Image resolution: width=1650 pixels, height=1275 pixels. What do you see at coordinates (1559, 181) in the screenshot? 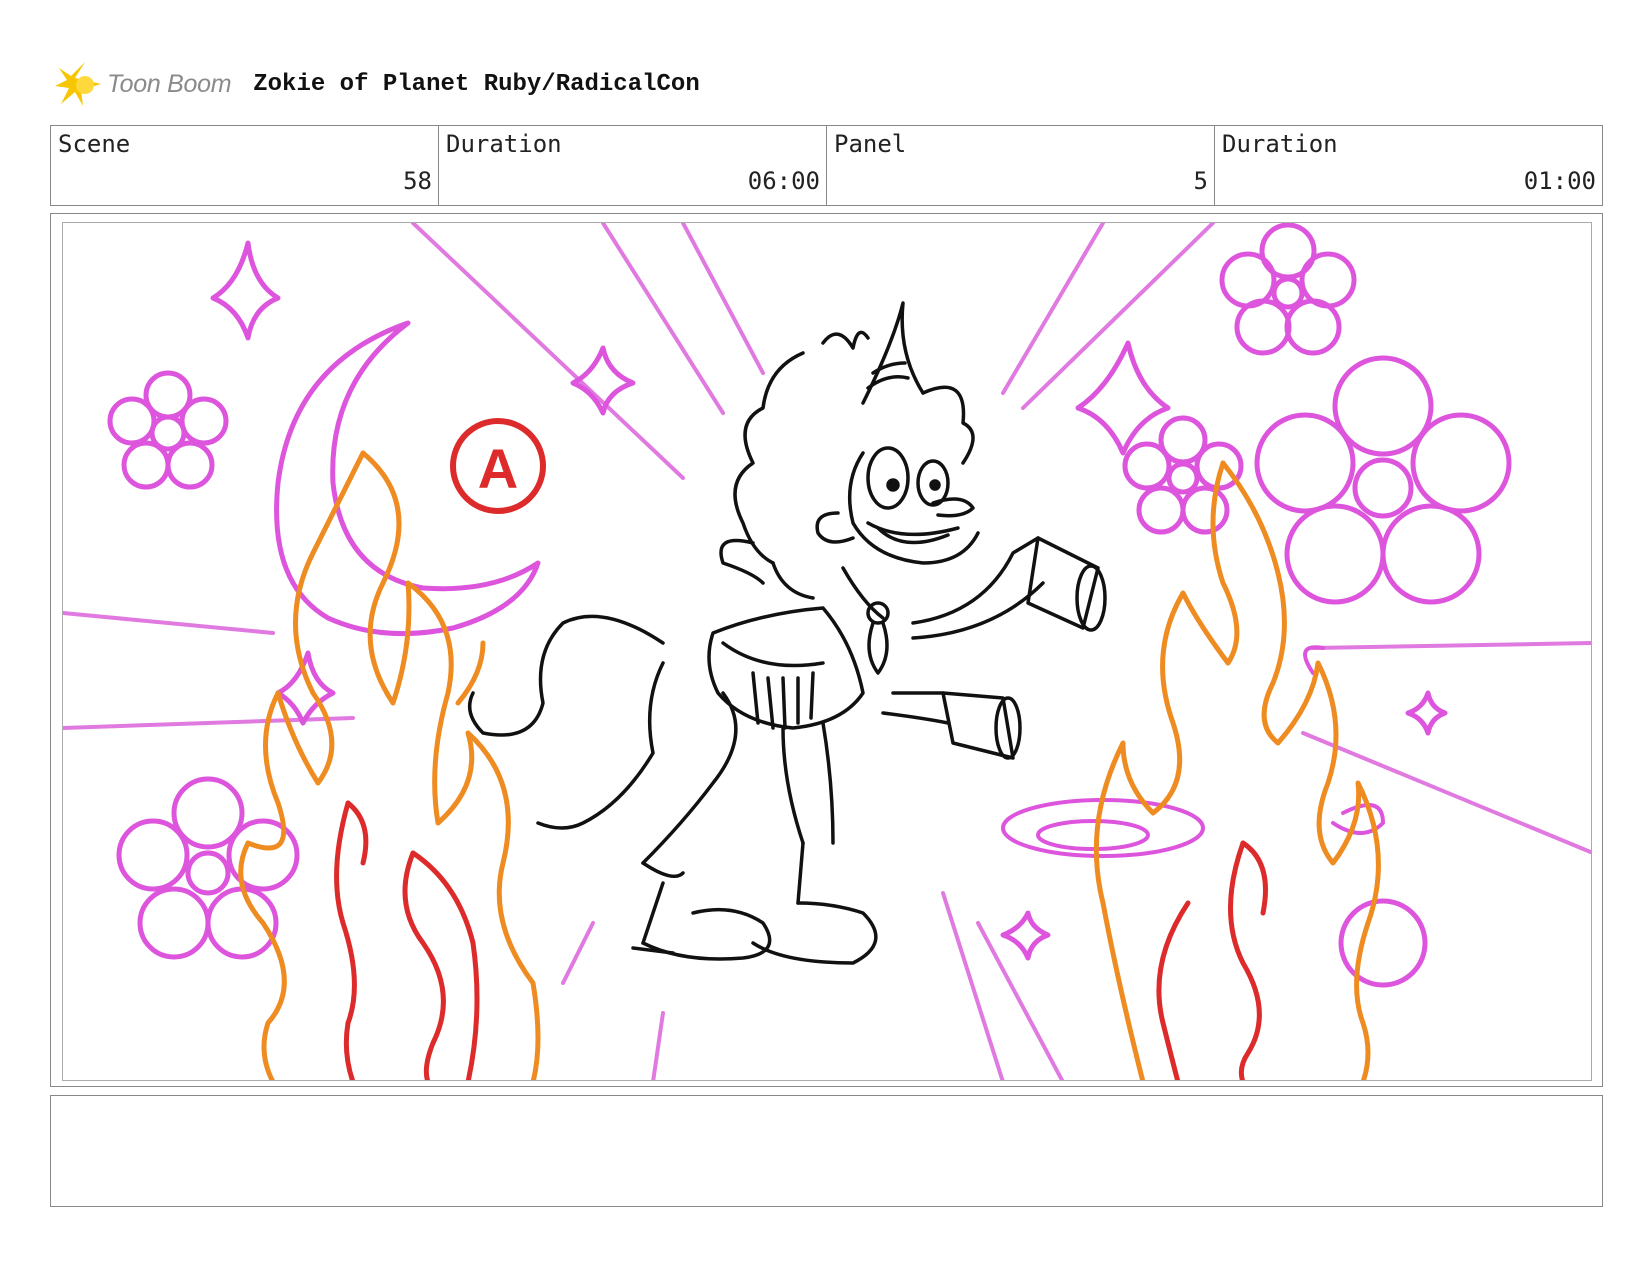
I see `panel-duration-value: 01:00` at bounding box center [1559, 181].